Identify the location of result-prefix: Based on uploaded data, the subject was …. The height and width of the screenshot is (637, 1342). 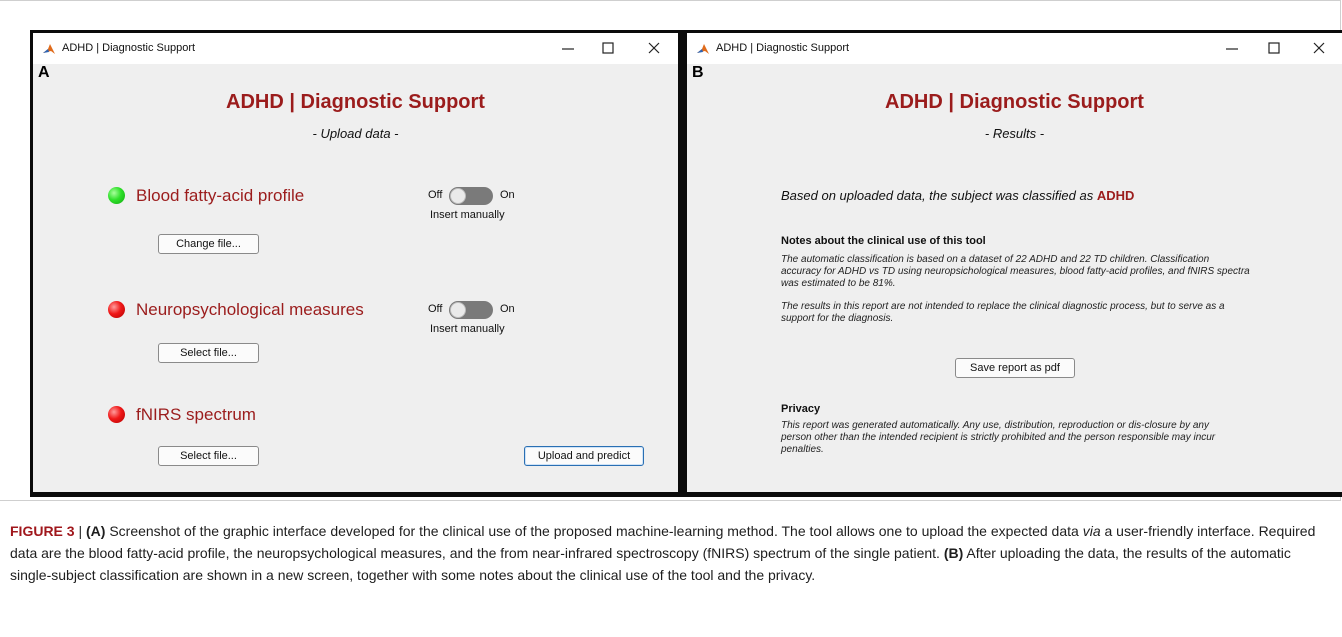
(937, 195).